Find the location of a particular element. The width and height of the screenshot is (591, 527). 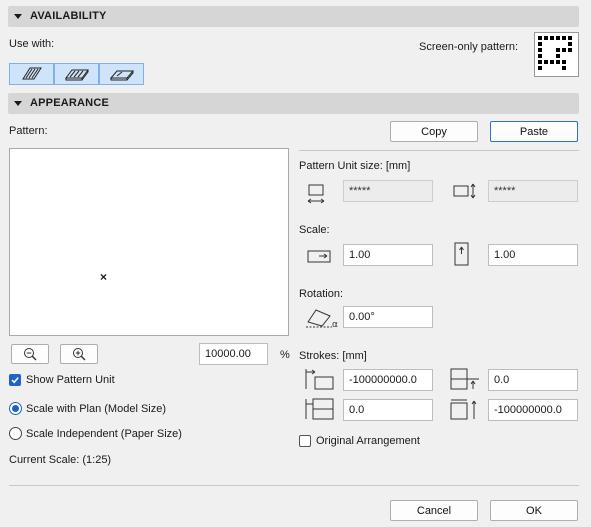

stroke-left-offset-field: -100000000.0 is located at coordinates (388, 380).